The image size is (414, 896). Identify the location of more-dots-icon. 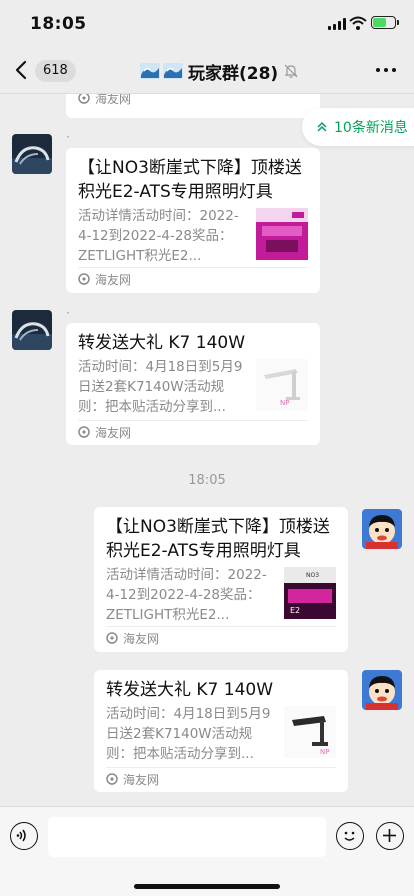
(386, 71).